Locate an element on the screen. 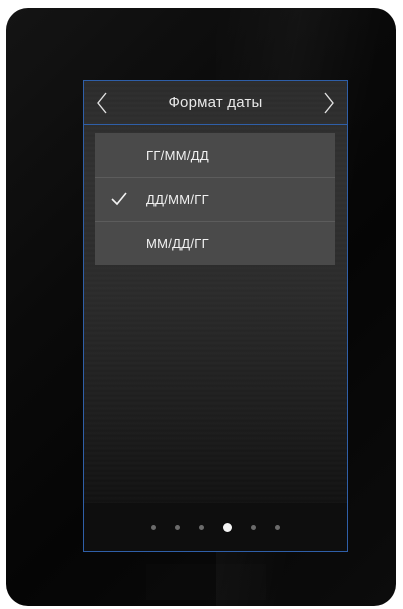  date-format-list: ГГ/ММ/ДД ДД/ММ/ГГ ММ/ДД/ГГ is located at coordinates (215, 199).